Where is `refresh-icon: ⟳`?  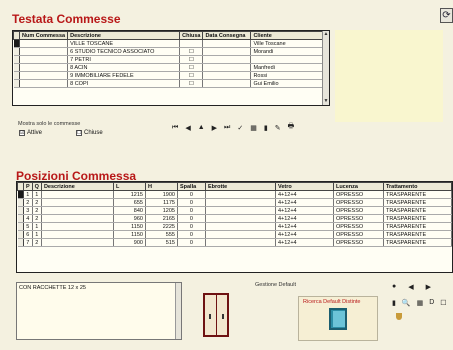
refresh-icon: ⟳ is located at coordinates (446, 15).